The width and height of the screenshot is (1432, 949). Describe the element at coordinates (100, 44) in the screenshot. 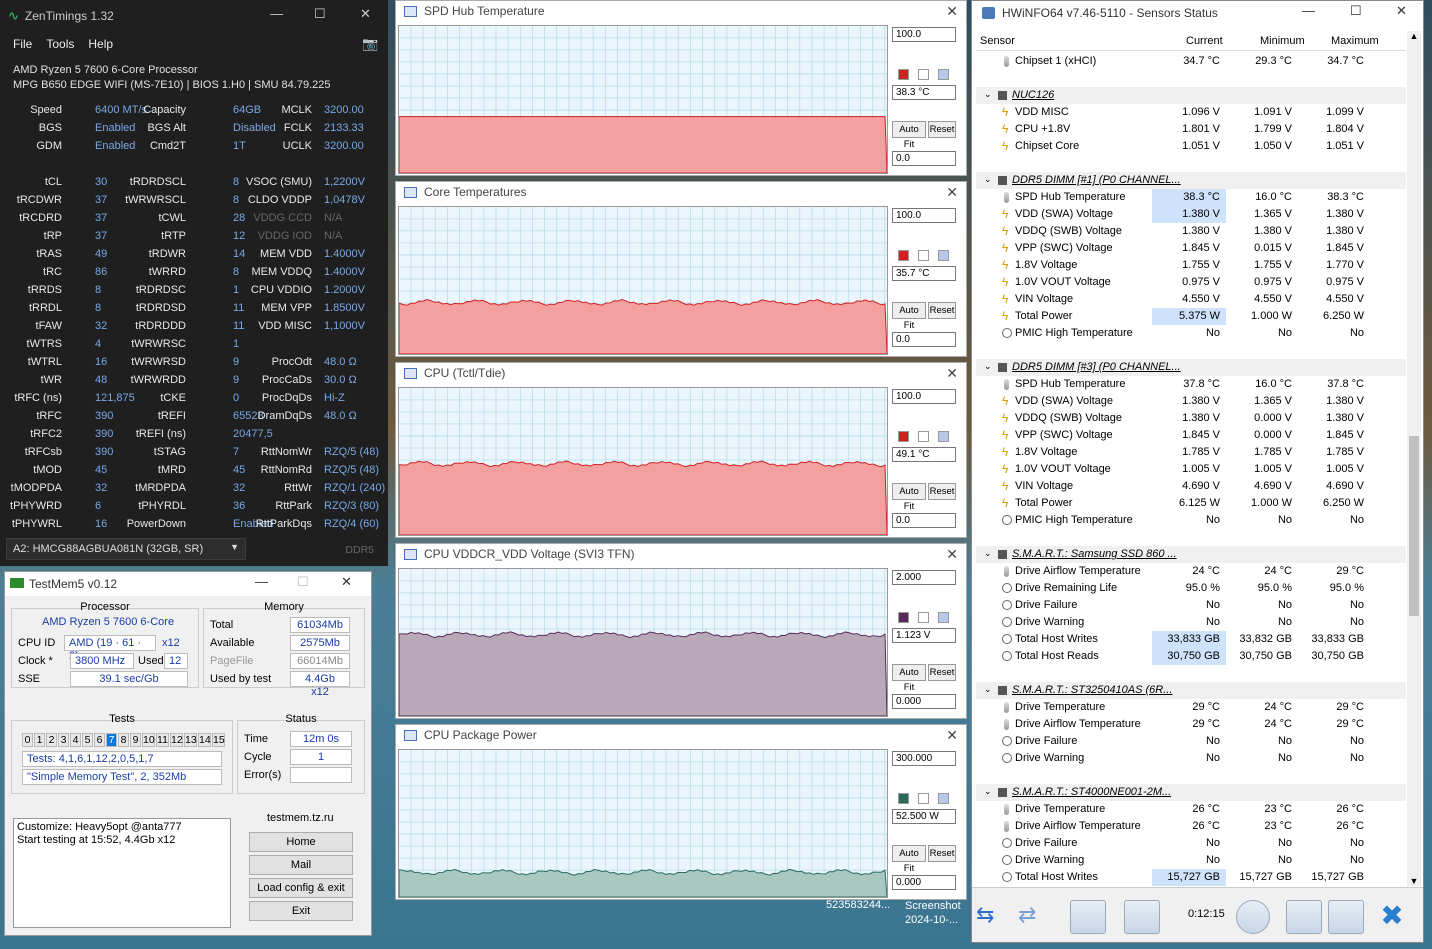

I see `menu-help: Help` at that location.